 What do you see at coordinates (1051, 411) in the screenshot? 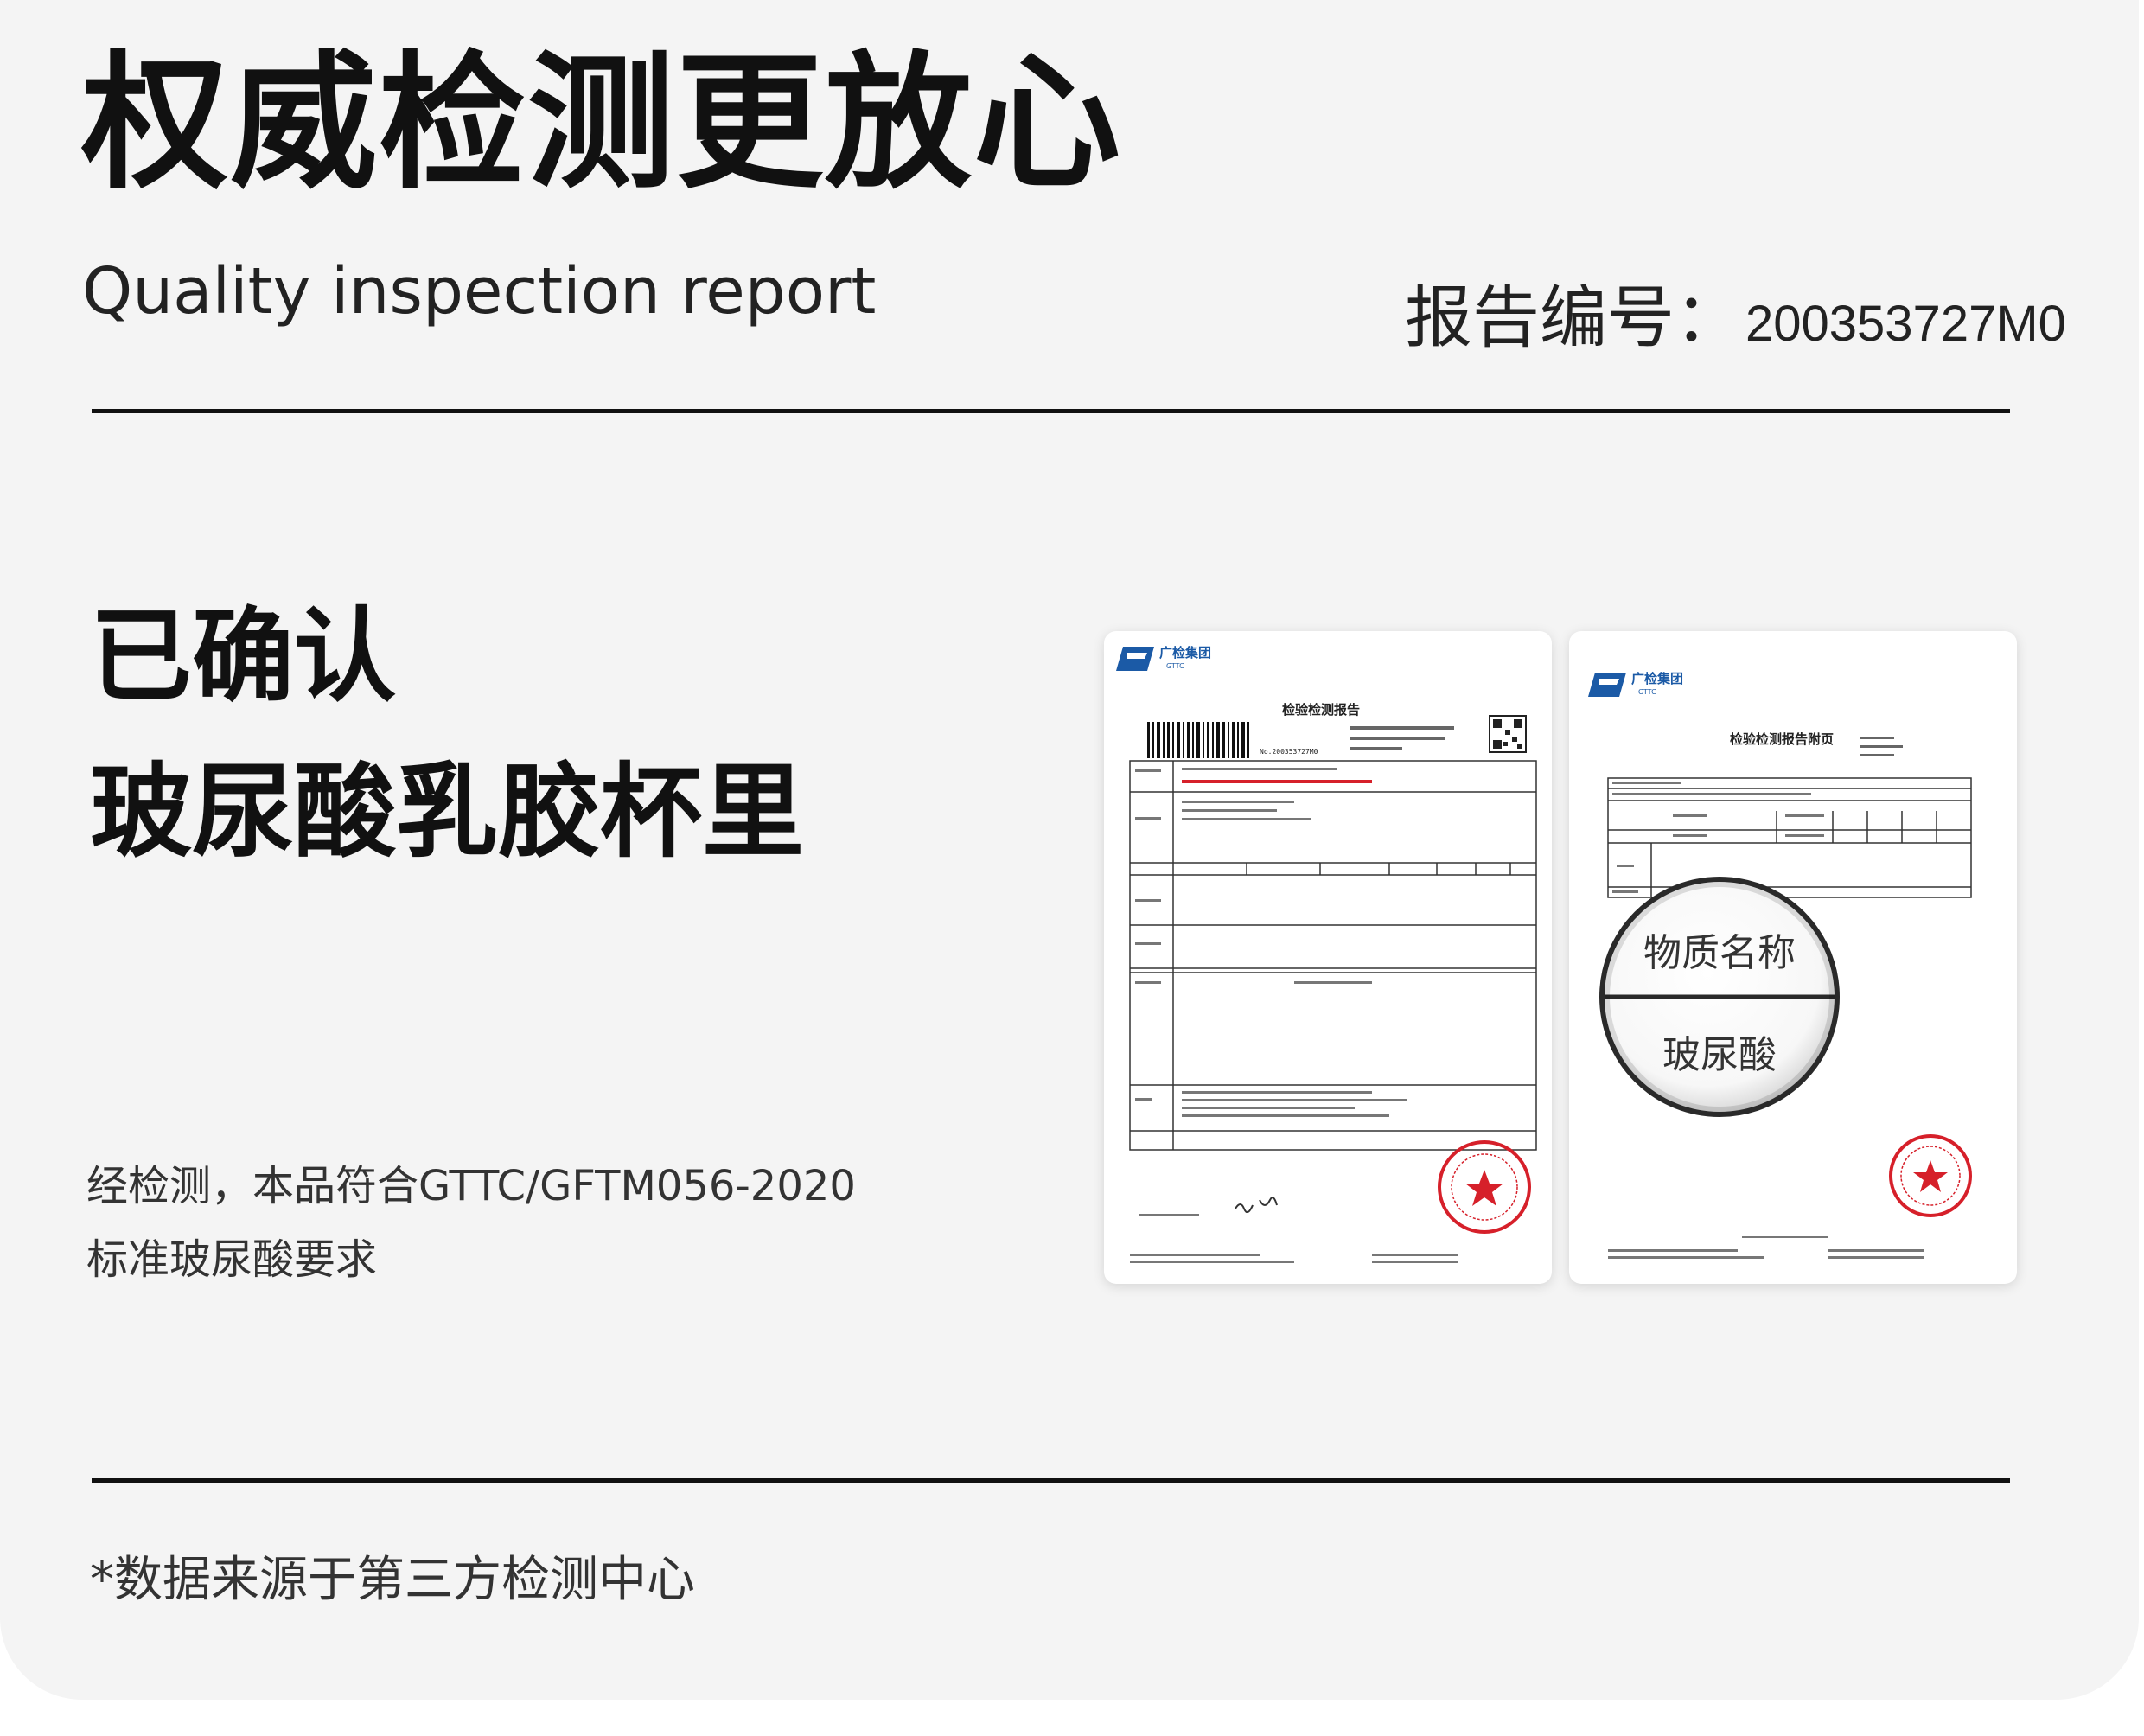
I see `top-divider` at bounding box center [1051, 411].